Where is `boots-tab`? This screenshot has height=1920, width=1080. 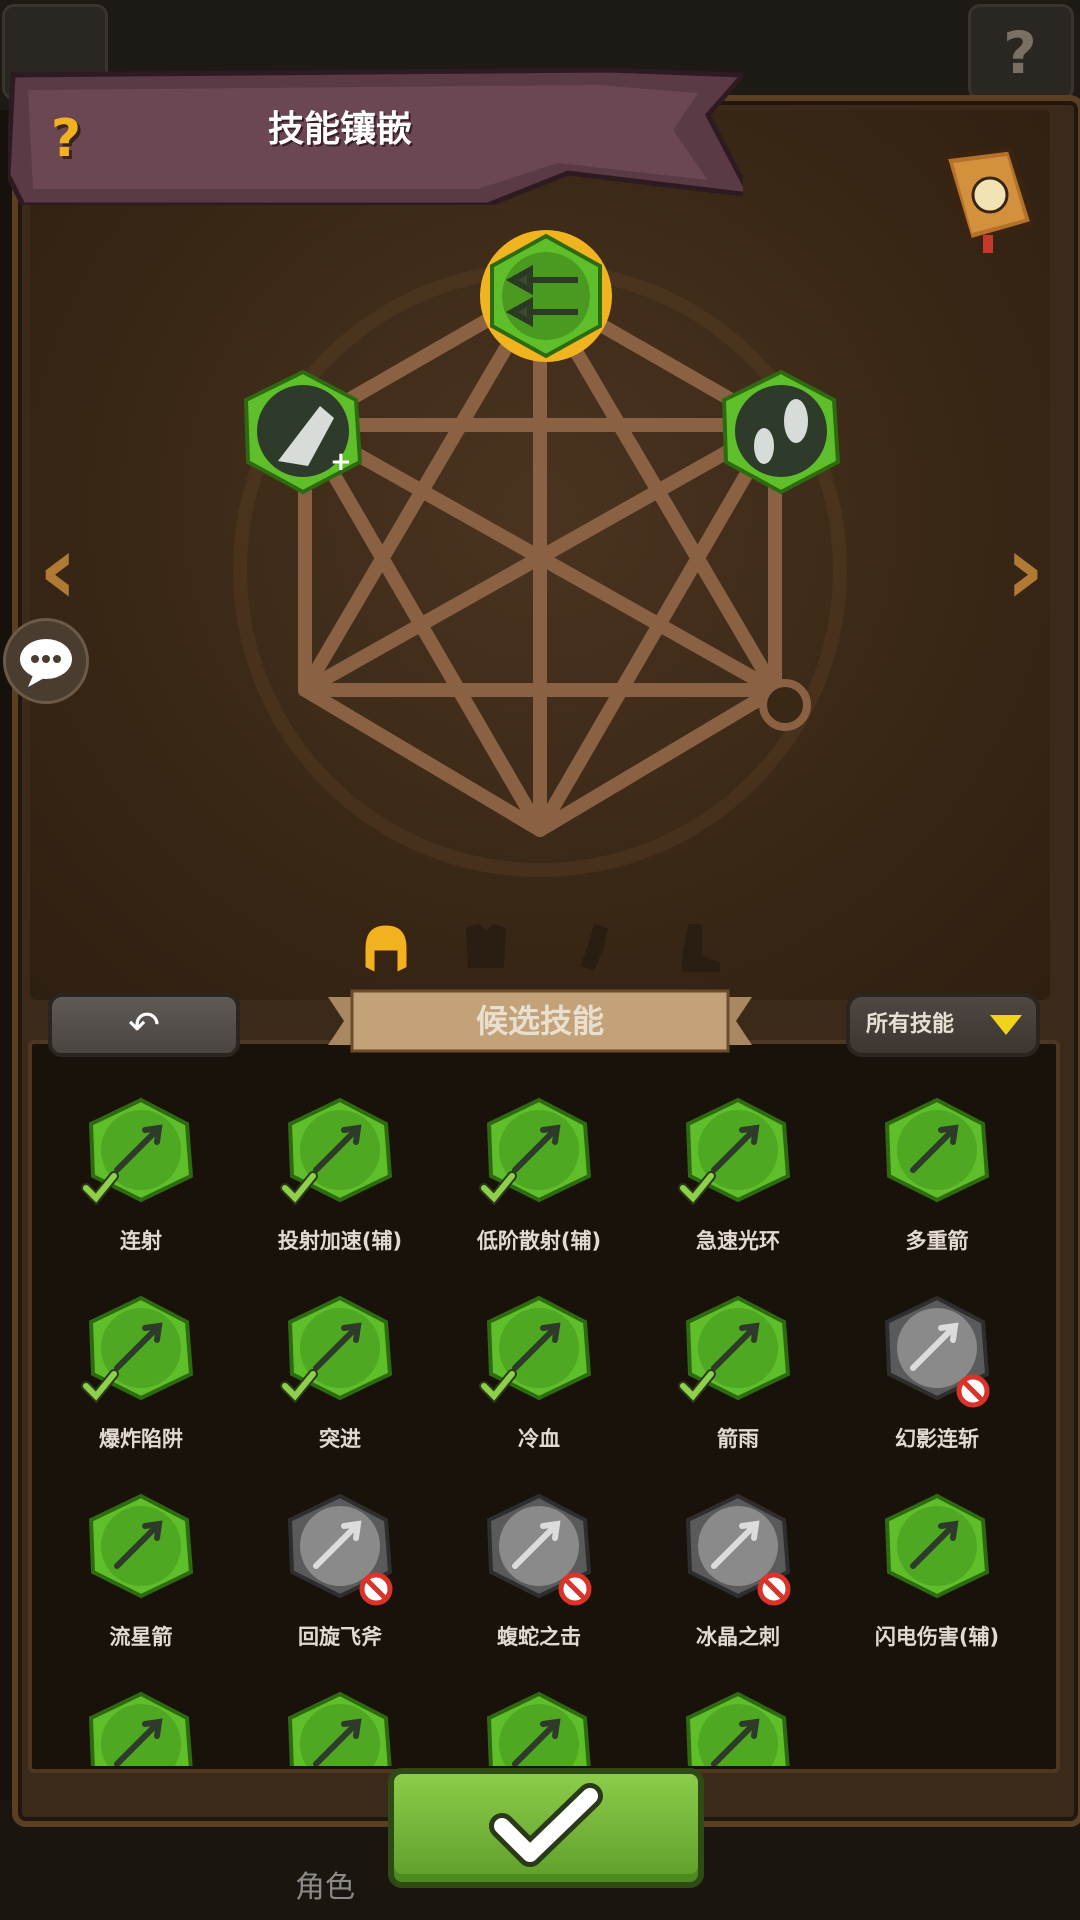
boots-tab is located at coordinates (698, 948).